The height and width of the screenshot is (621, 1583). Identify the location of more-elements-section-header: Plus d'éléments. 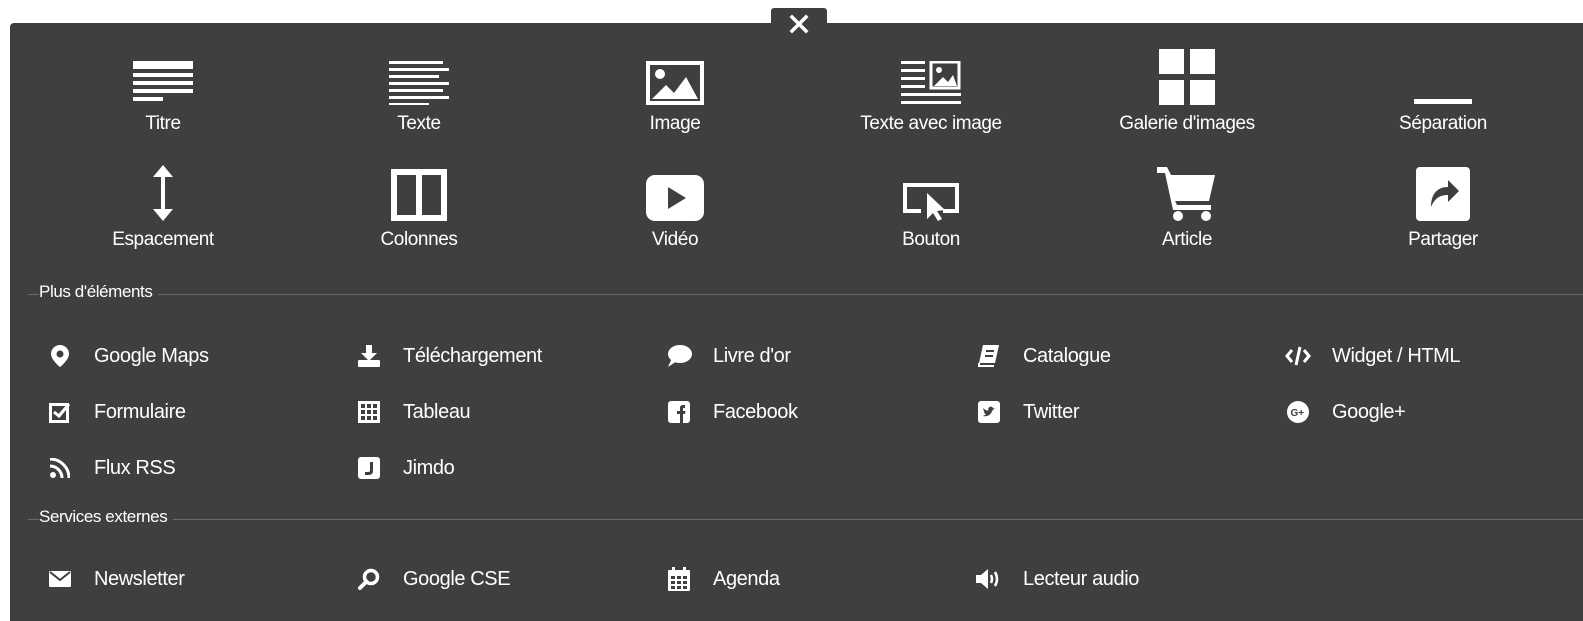
(805, 293).